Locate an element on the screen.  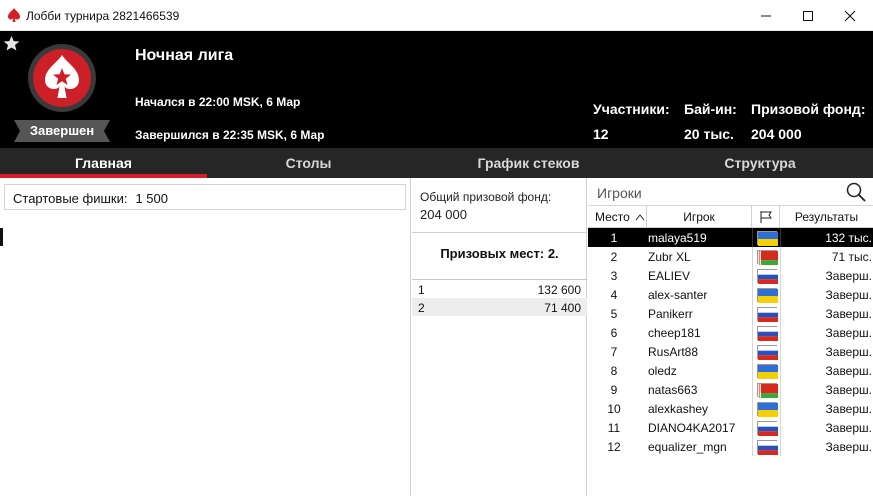
player-row: 6 cheep181 Заверш. is located at coordinates (730, 332).